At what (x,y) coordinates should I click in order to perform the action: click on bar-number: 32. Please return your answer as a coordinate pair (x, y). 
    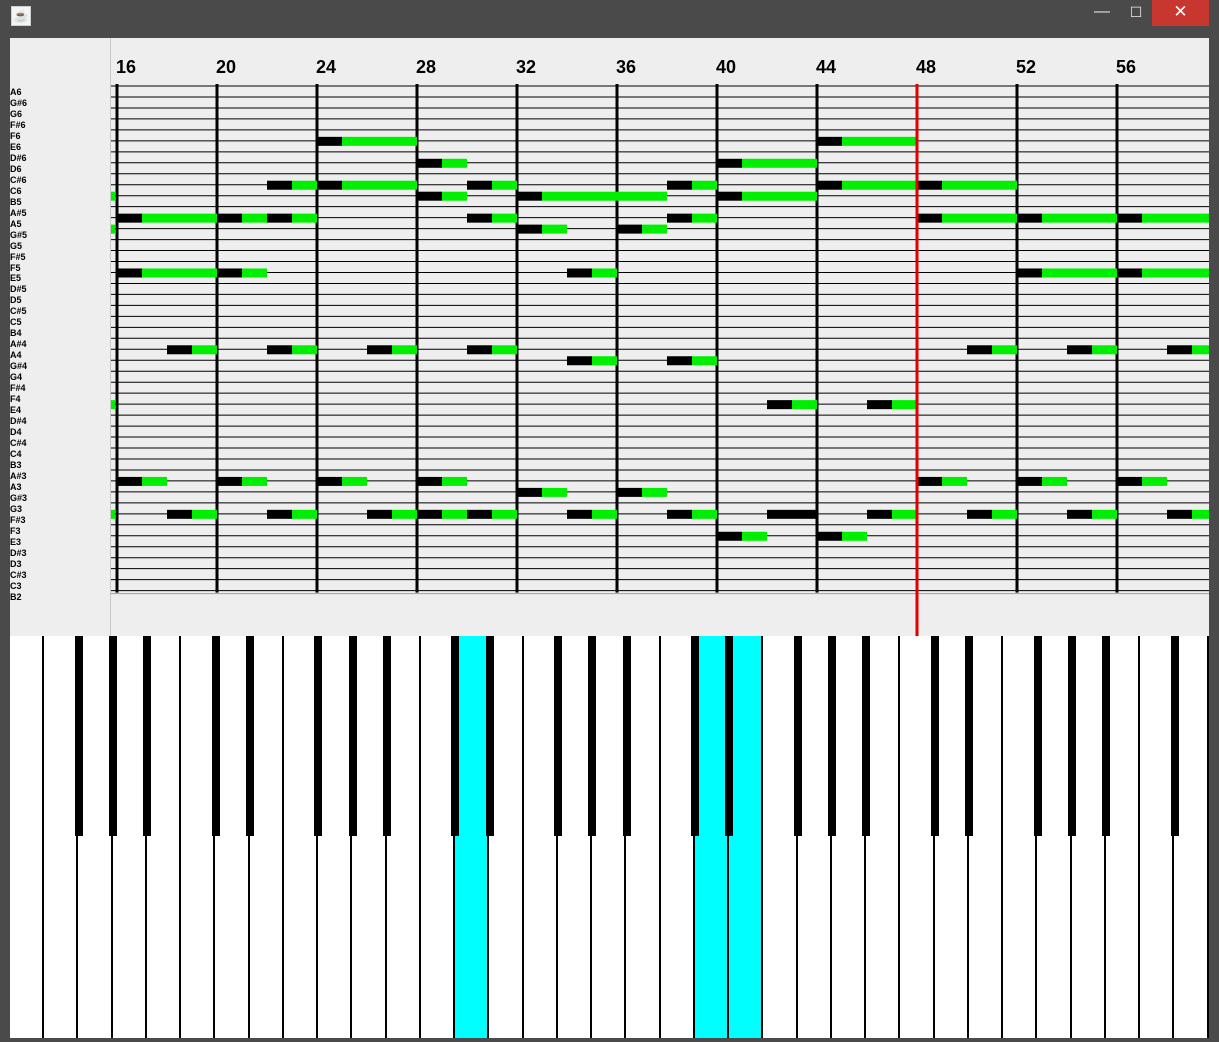
    Looking at the image, I should click on (526, 67).